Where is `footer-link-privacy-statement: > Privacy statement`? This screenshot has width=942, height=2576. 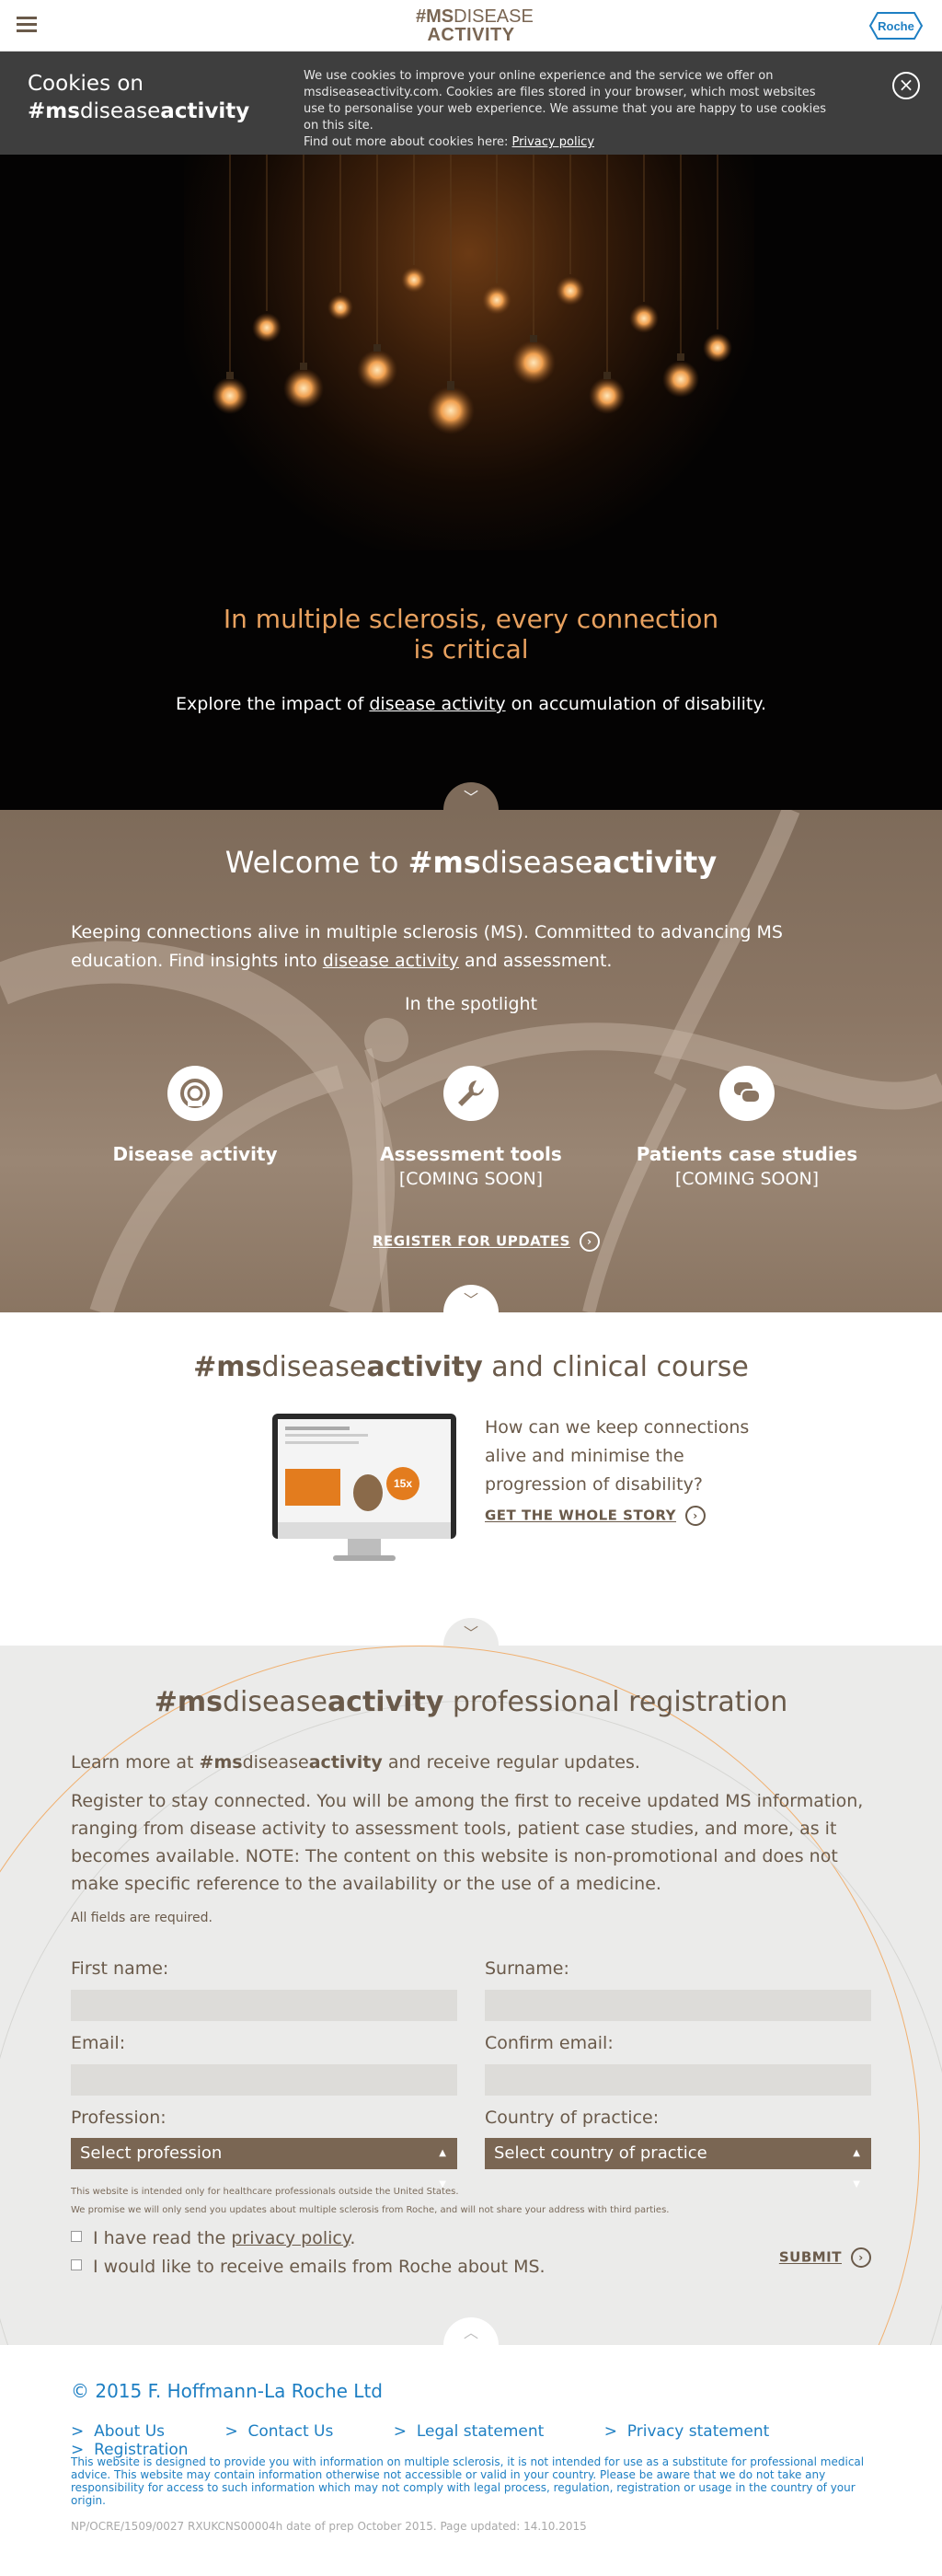 footer-link-privacy-statement: > Privacy statement is located at coordinates (687, 2431).